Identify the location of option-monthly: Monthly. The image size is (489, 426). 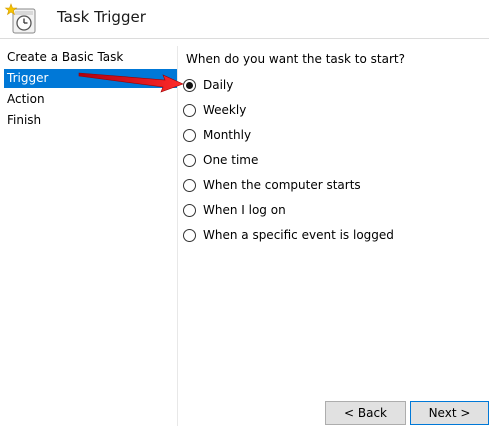
(217, 135).